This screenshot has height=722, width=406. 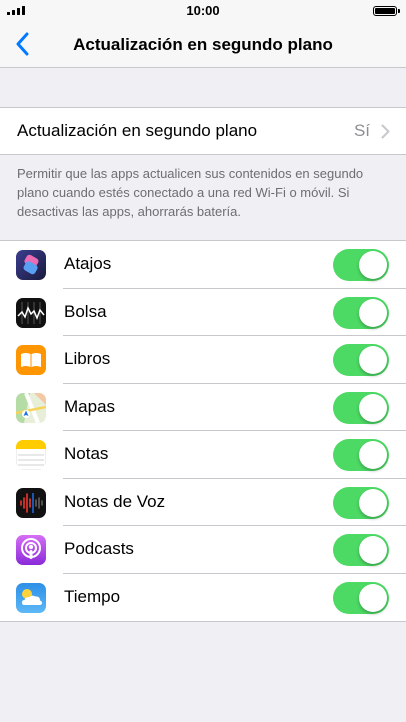 What do you see at coordinates (386, 11) in the screenshot?
I see `battery-full-icon` at bounding box center [386, 11].